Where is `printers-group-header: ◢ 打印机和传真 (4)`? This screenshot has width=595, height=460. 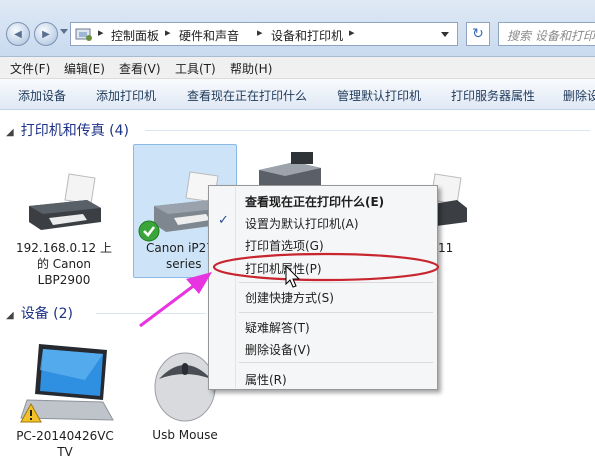 printers-group-header: ◢ 打印机和传真 (4) is located at coordinates (67, 130).